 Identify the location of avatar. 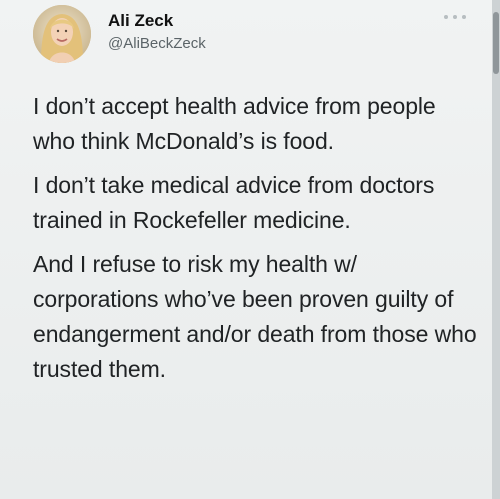
(62, 34).